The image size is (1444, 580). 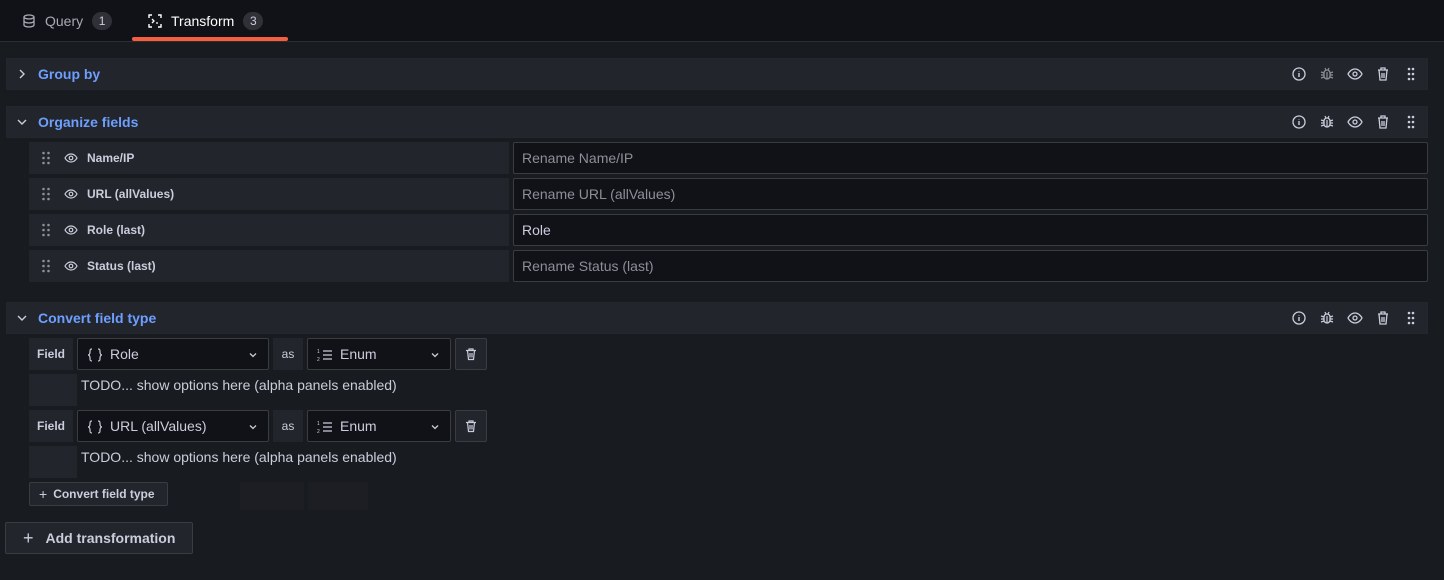 I want to click on field-name: Role (last), so click(x=116, y=230).